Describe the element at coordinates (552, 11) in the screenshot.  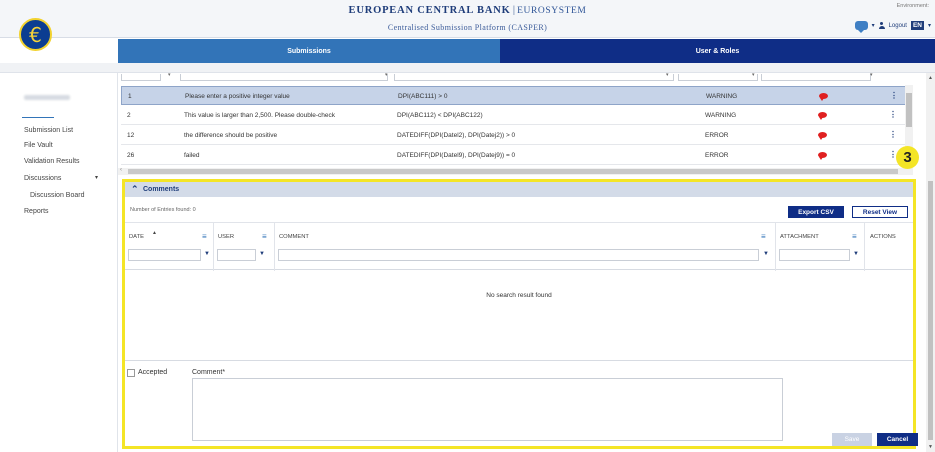
I see `brand-sub: EUROSYSTEM` at that location.